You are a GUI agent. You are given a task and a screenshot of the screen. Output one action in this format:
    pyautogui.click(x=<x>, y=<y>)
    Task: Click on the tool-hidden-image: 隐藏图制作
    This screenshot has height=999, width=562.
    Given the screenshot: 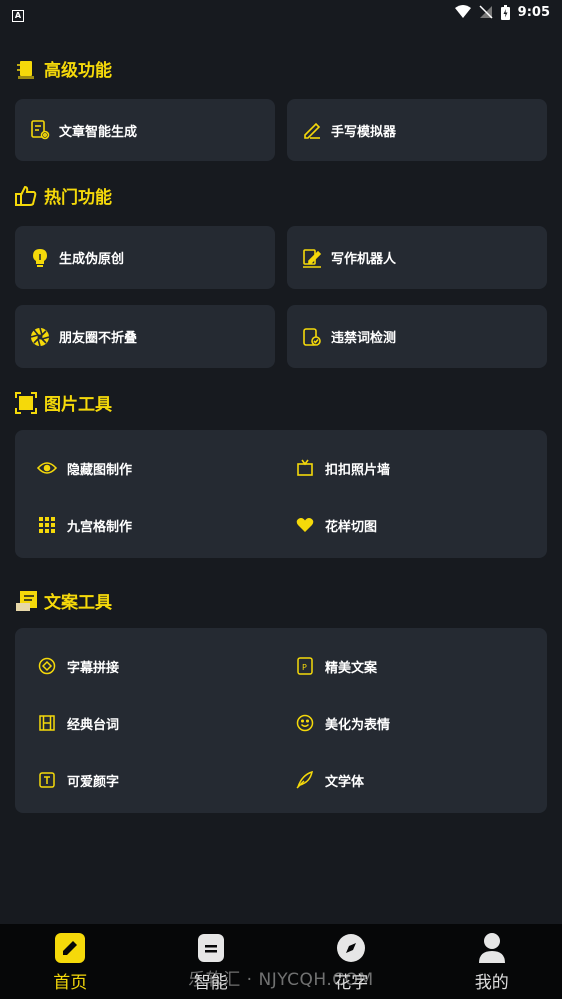 What is the action you would take?
    pyautogui.click(x=84, y=468)
    